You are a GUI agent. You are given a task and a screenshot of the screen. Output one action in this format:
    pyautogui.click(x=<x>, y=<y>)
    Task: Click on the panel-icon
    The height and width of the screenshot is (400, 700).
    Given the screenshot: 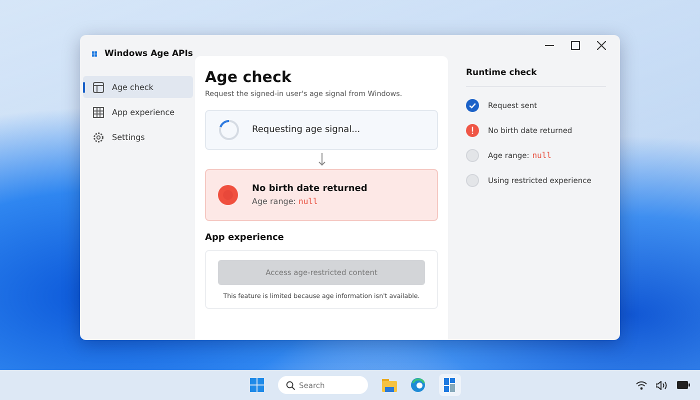 What is the action you would take?
    pyautogui.click(x=98, y=87)
    